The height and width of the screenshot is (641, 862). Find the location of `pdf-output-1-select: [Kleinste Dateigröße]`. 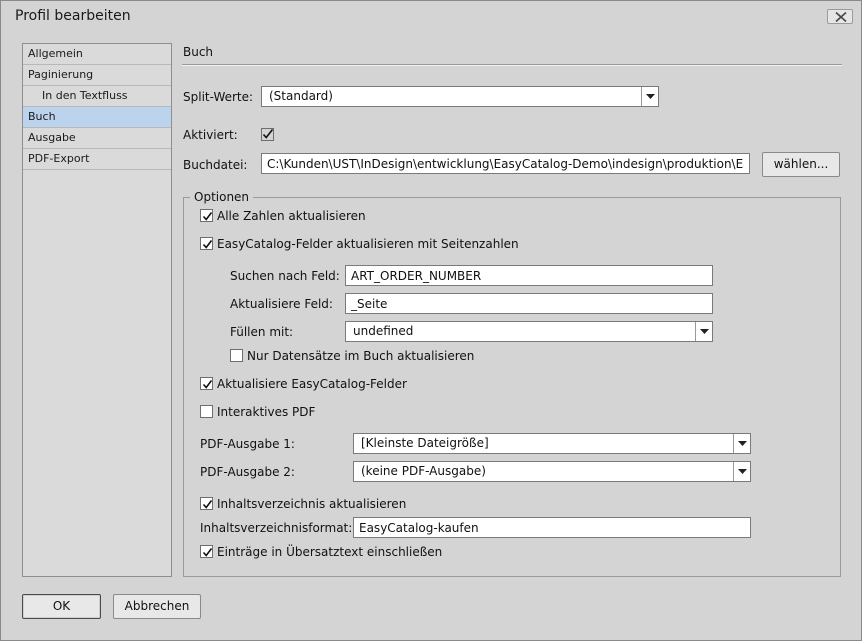

pdf-output-1-select: [Kleinste Dateigröße] is located at coordinates (552, 443).